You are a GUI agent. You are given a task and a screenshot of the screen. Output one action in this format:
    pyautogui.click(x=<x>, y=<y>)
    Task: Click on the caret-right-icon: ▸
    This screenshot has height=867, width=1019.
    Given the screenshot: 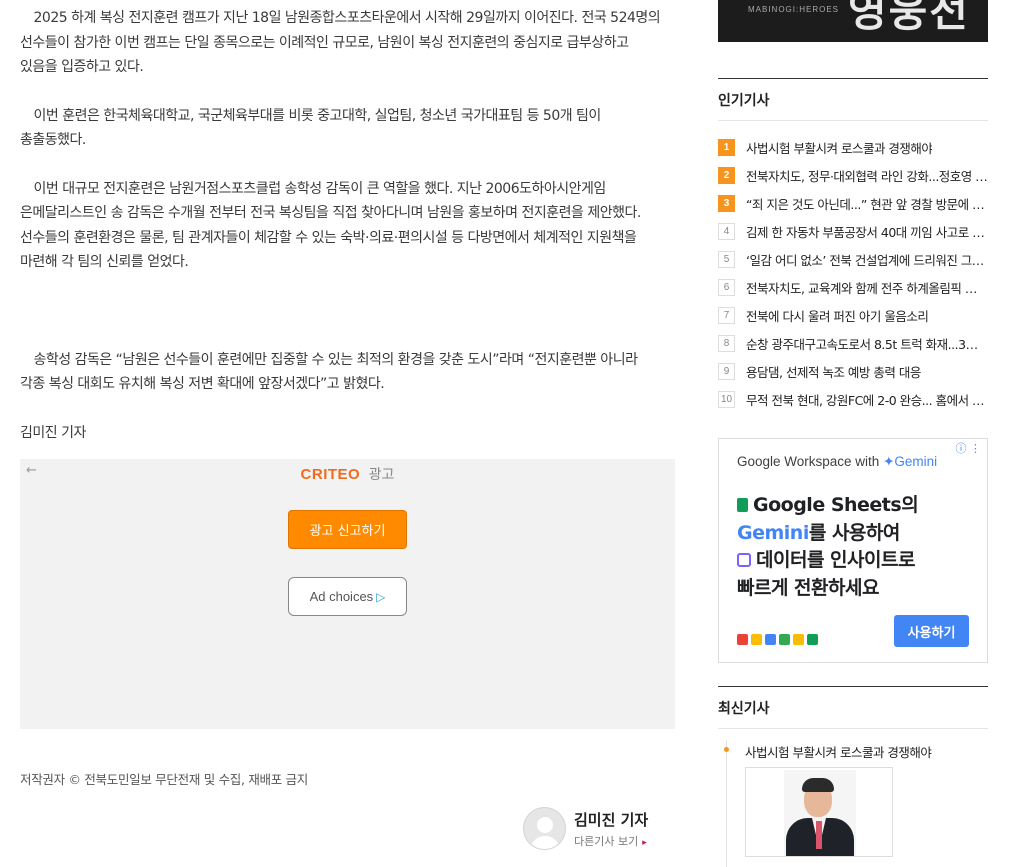 What is the action you would take?
    pyautogui.click(x=644, y=842)
    